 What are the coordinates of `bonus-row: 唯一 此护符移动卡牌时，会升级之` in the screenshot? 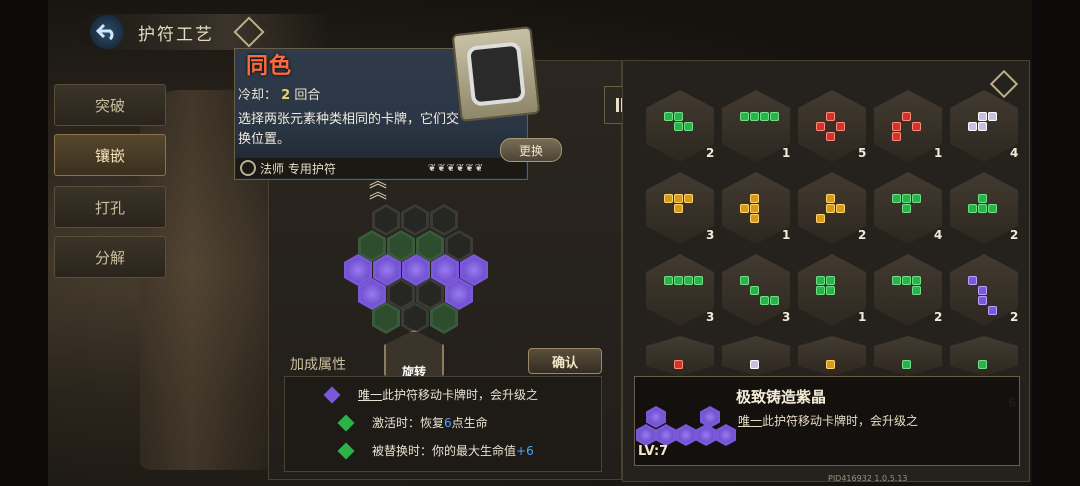 It's located at (430, 394).